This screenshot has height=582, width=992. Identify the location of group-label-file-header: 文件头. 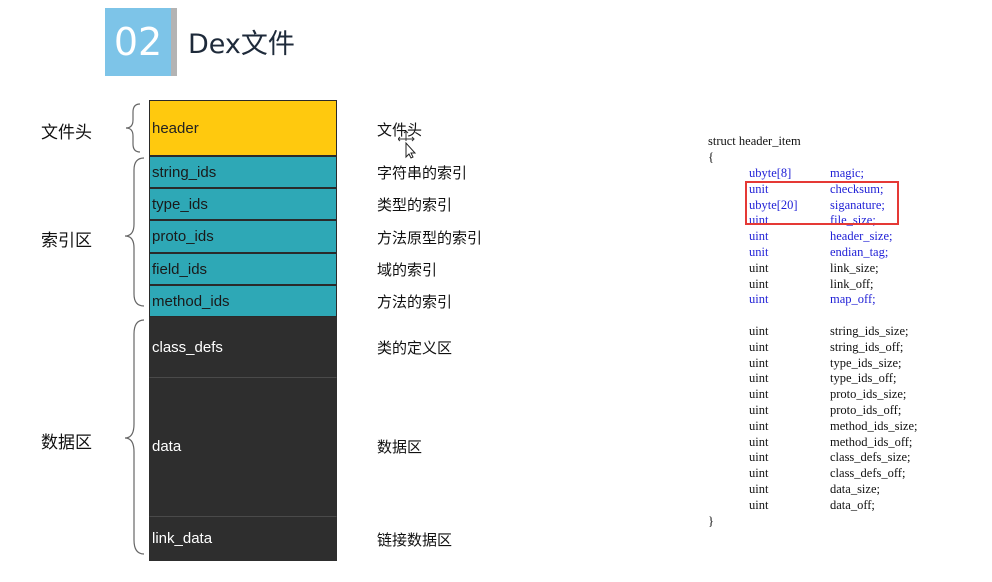
(66, 133).